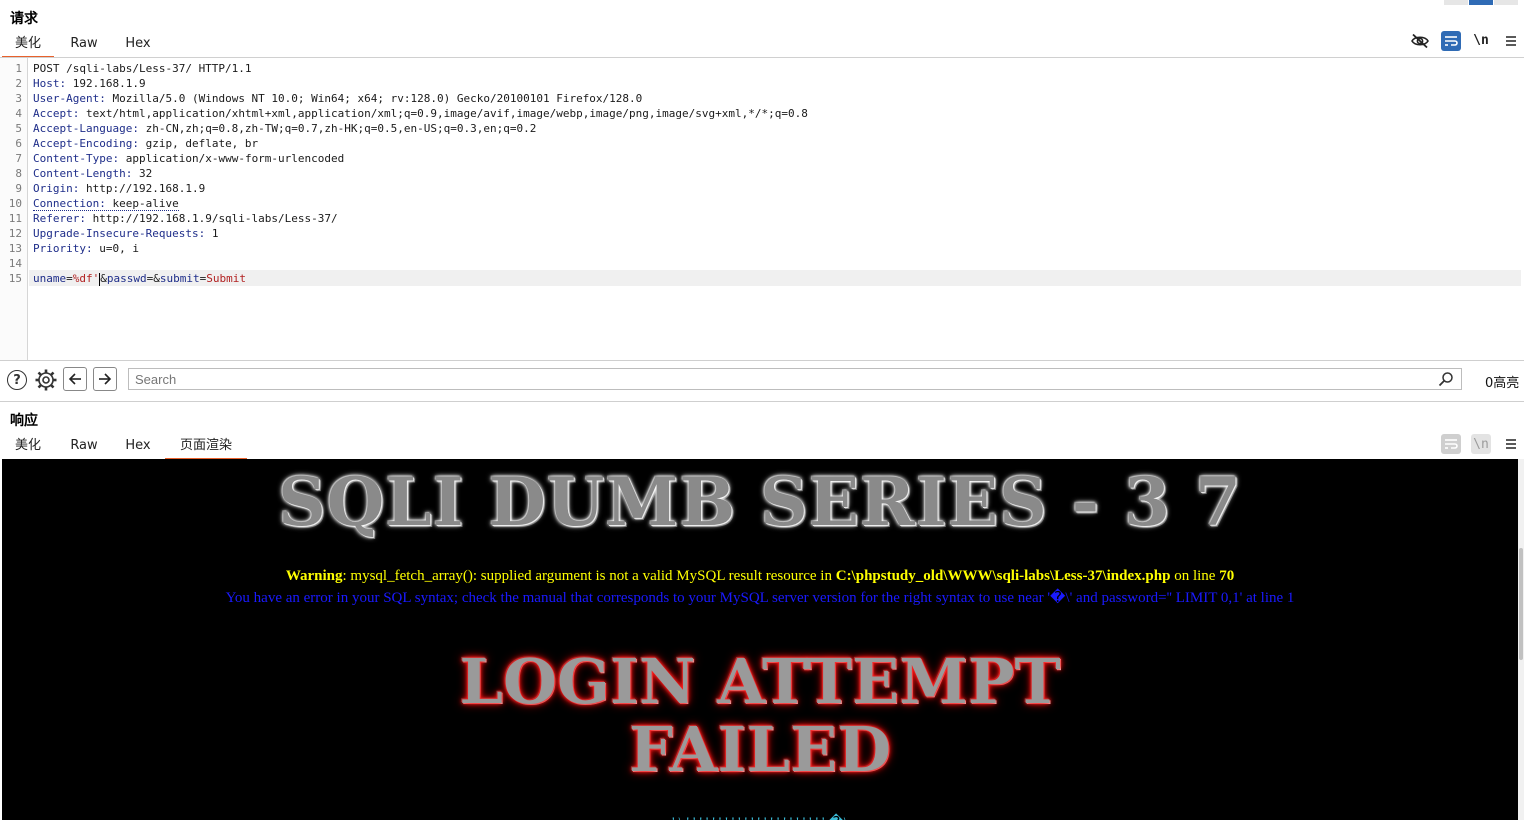 The image size is (1524, 820). I want to click on line-number: 12, so click(15, 233).